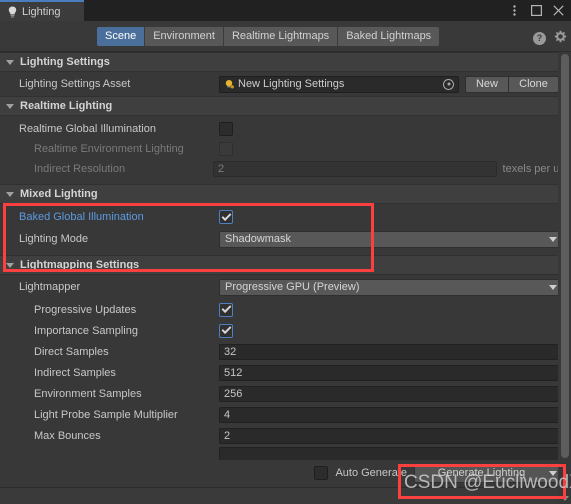 The height and width of the screenshot is (504, 571). I want to click on realtime-gi-checkbox, so click(226, 129).